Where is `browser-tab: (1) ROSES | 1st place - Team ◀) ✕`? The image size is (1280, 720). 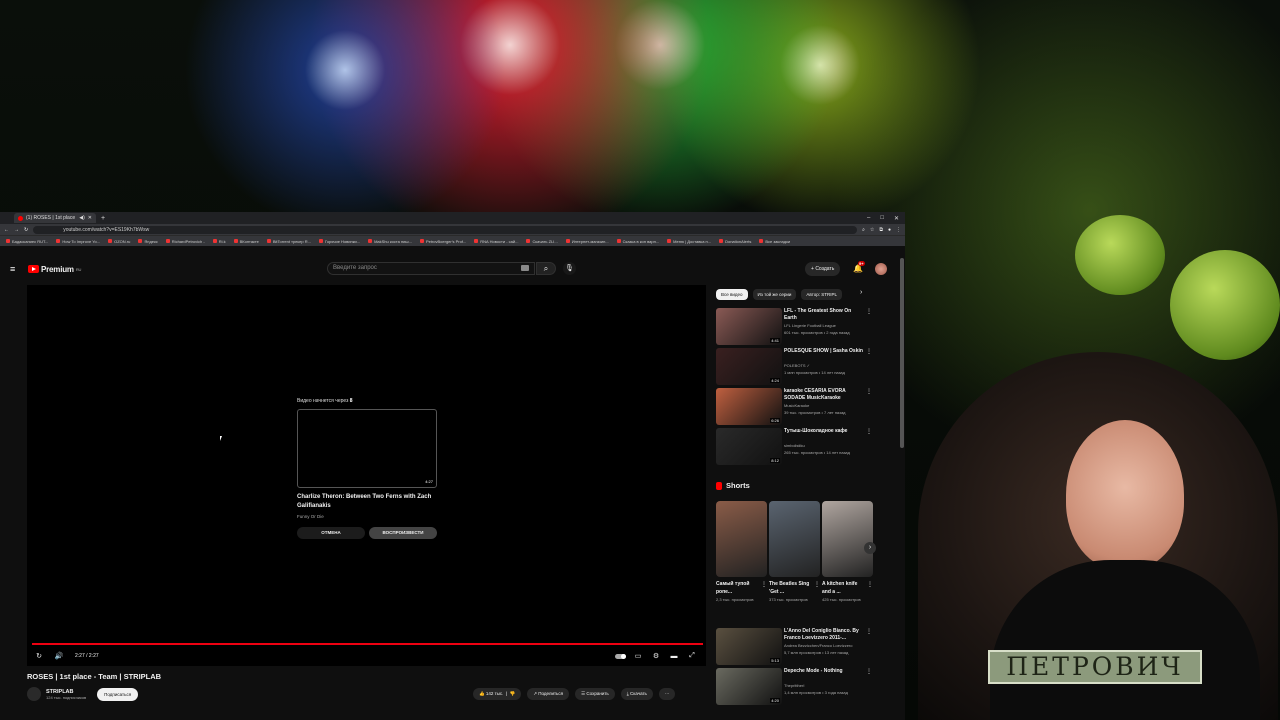 browser-tab: (1) ROSES | 1st place - Team ◀) ✕ is located at coordinates (55, 218).